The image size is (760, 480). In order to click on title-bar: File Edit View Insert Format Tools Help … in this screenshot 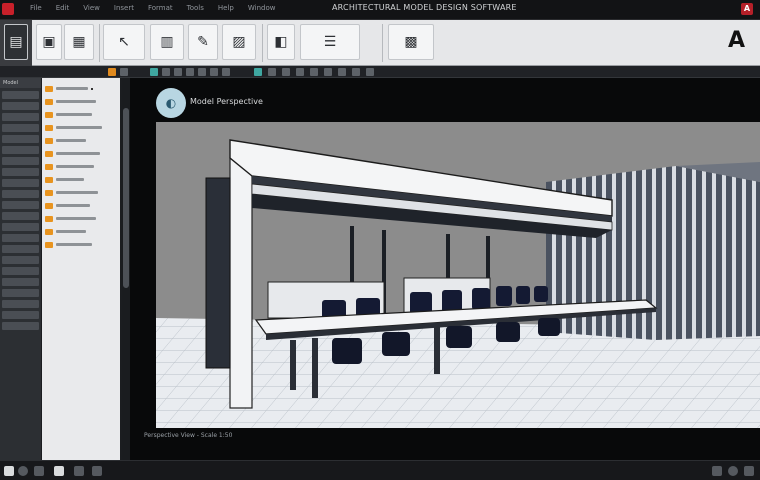, I will do `click(380, 10)`.